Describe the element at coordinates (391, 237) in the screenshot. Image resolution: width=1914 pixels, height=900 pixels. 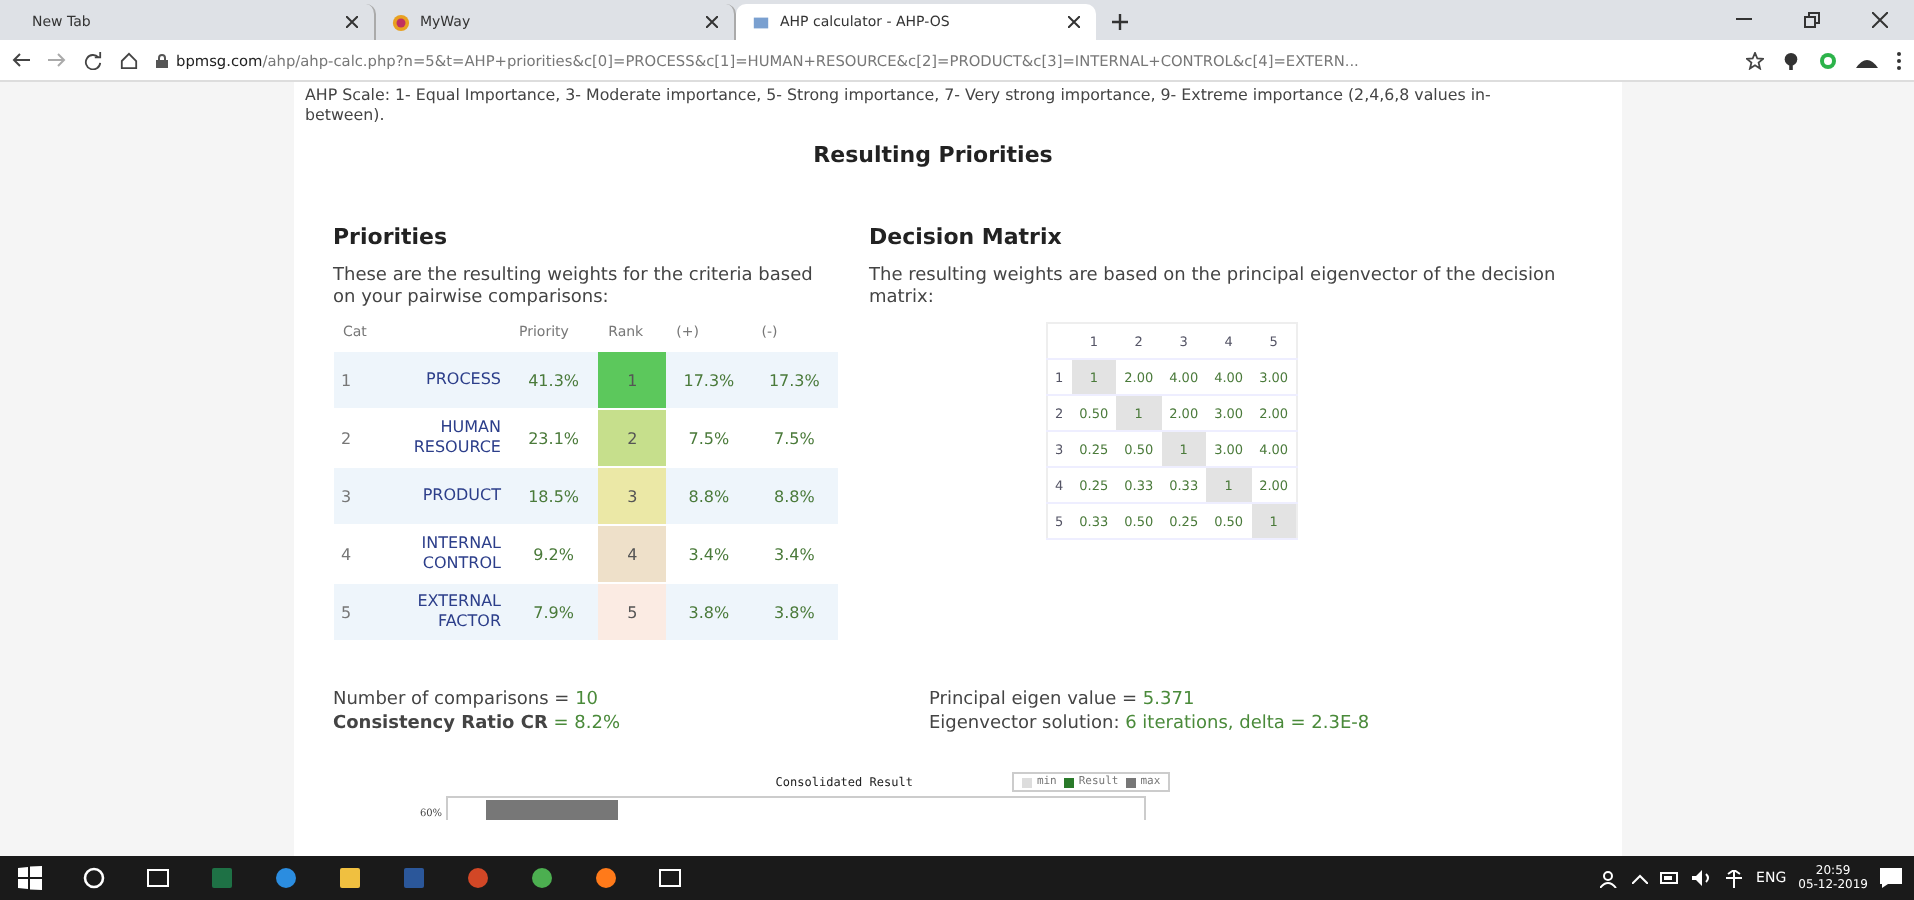
I see `section-heading: Priorities` at that location.